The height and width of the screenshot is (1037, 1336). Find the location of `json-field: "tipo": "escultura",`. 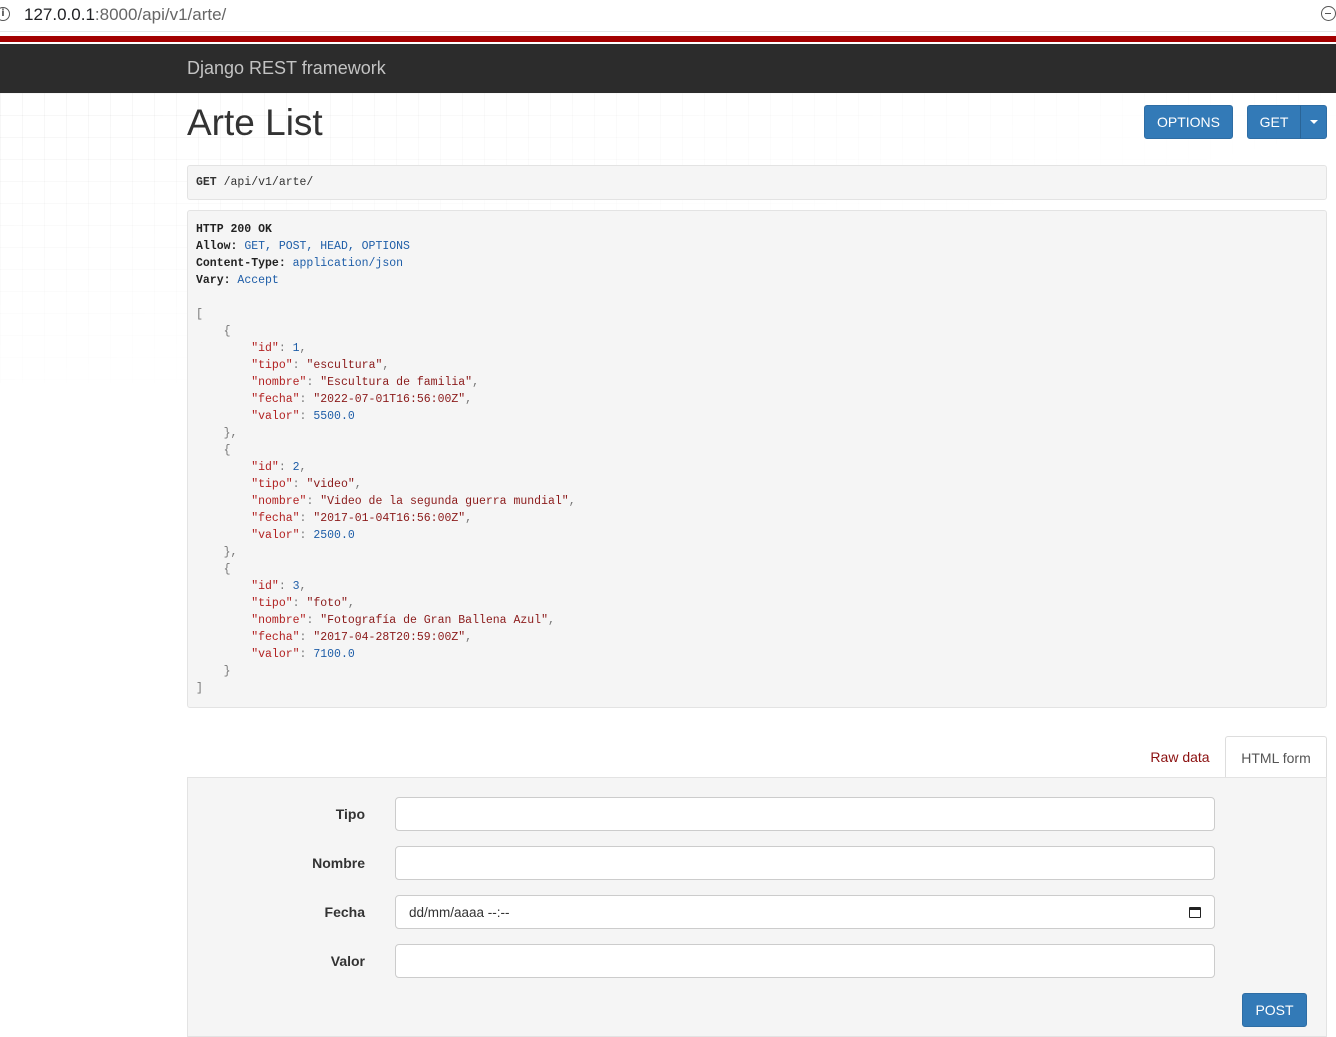

json-field: "tipo": "escultura", is located at coordinates (320, 365).